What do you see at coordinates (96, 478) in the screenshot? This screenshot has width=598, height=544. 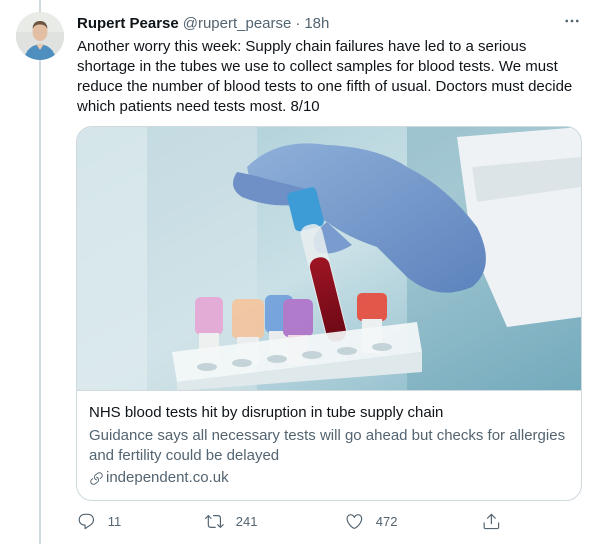 I see `link-icon` at bounding box center [96, 478].